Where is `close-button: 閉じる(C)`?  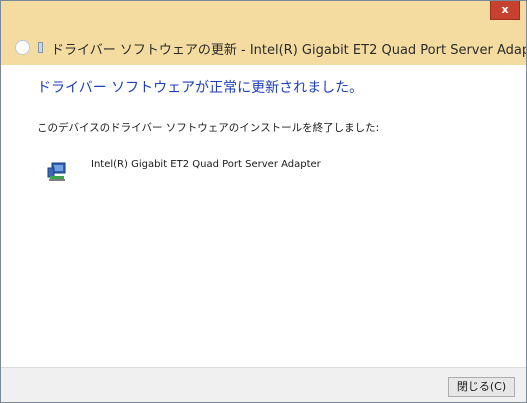
close-button: 閉じる(C) is located at coordinates (481, 387).